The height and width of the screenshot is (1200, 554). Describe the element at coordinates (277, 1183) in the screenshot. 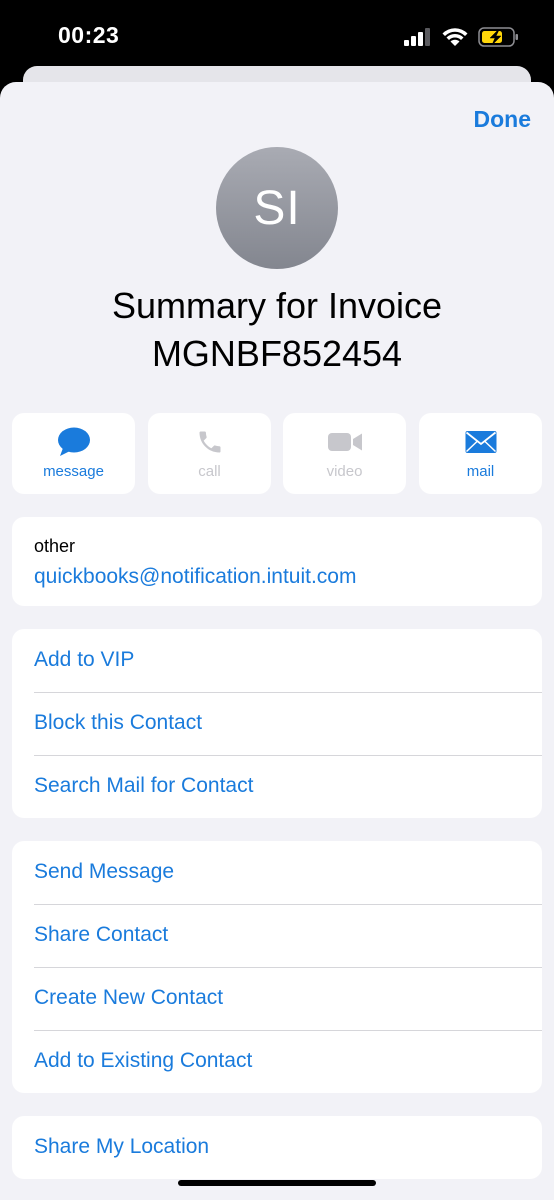

I see `home-indicator` at that location.